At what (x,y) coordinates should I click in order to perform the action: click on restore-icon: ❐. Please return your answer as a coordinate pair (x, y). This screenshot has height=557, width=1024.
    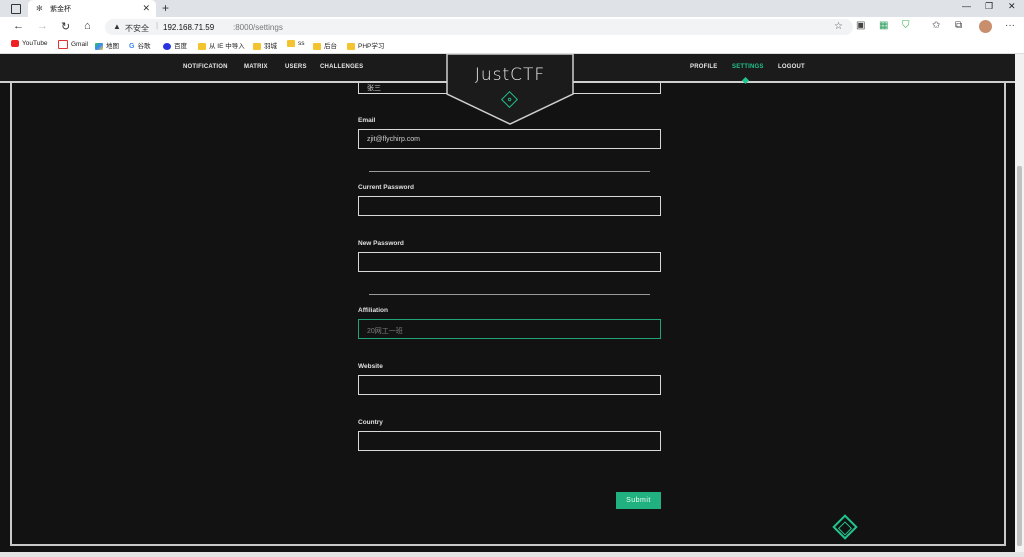
    Looking at the image, I should click on (989, 6).